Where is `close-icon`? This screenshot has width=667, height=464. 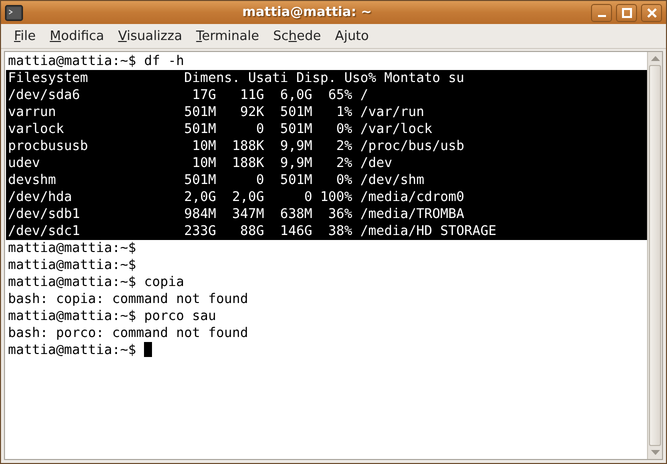
close-icon is located at coordinates (652, 12).